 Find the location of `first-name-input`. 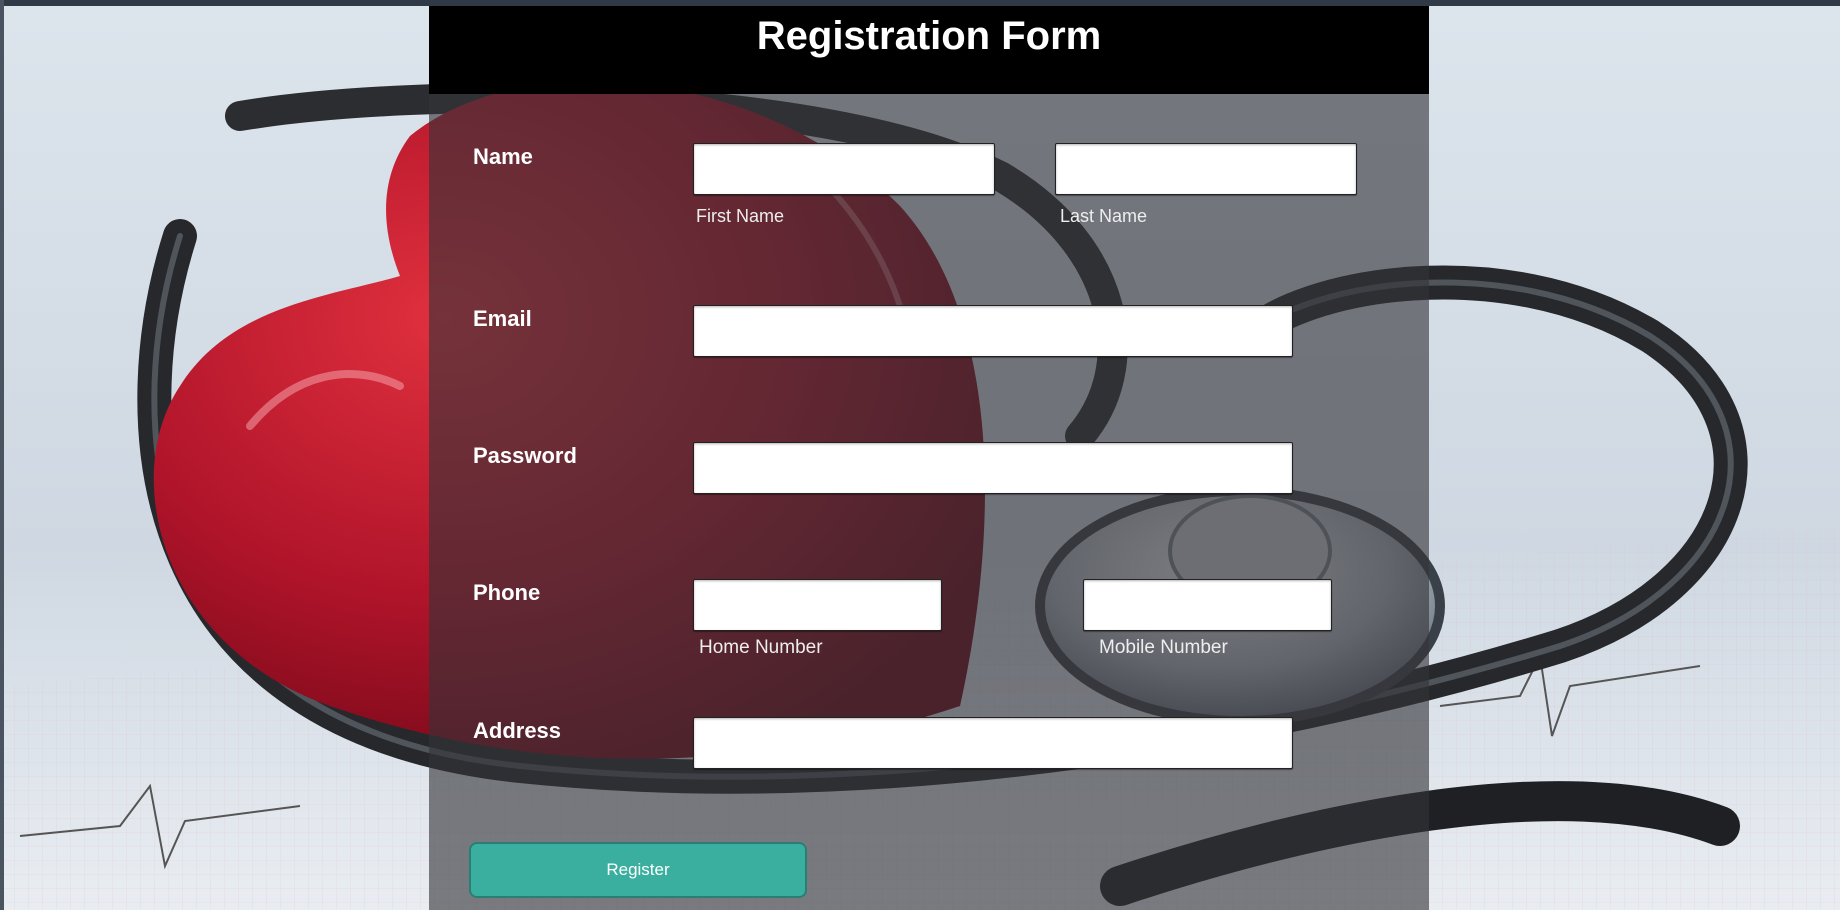

first-name-input is located at coordinates (844, 169).